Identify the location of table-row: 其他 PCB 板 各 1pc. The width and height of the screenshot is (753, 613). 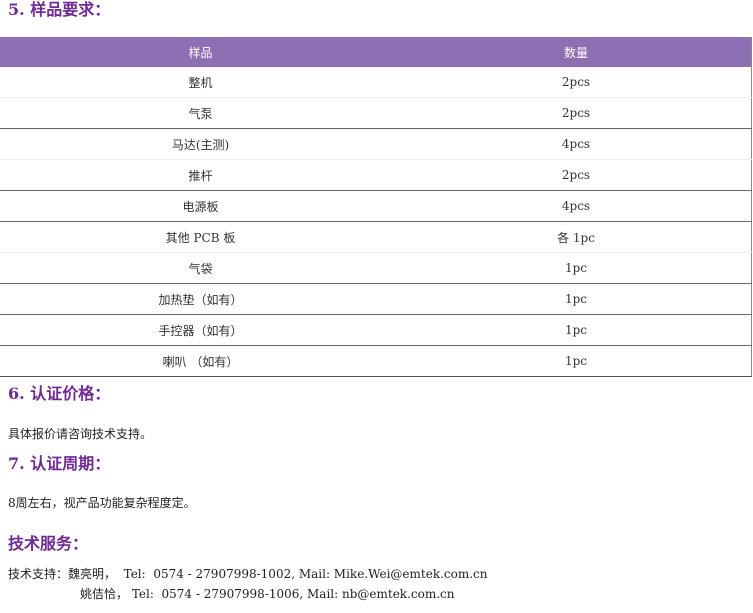
(376, 237).